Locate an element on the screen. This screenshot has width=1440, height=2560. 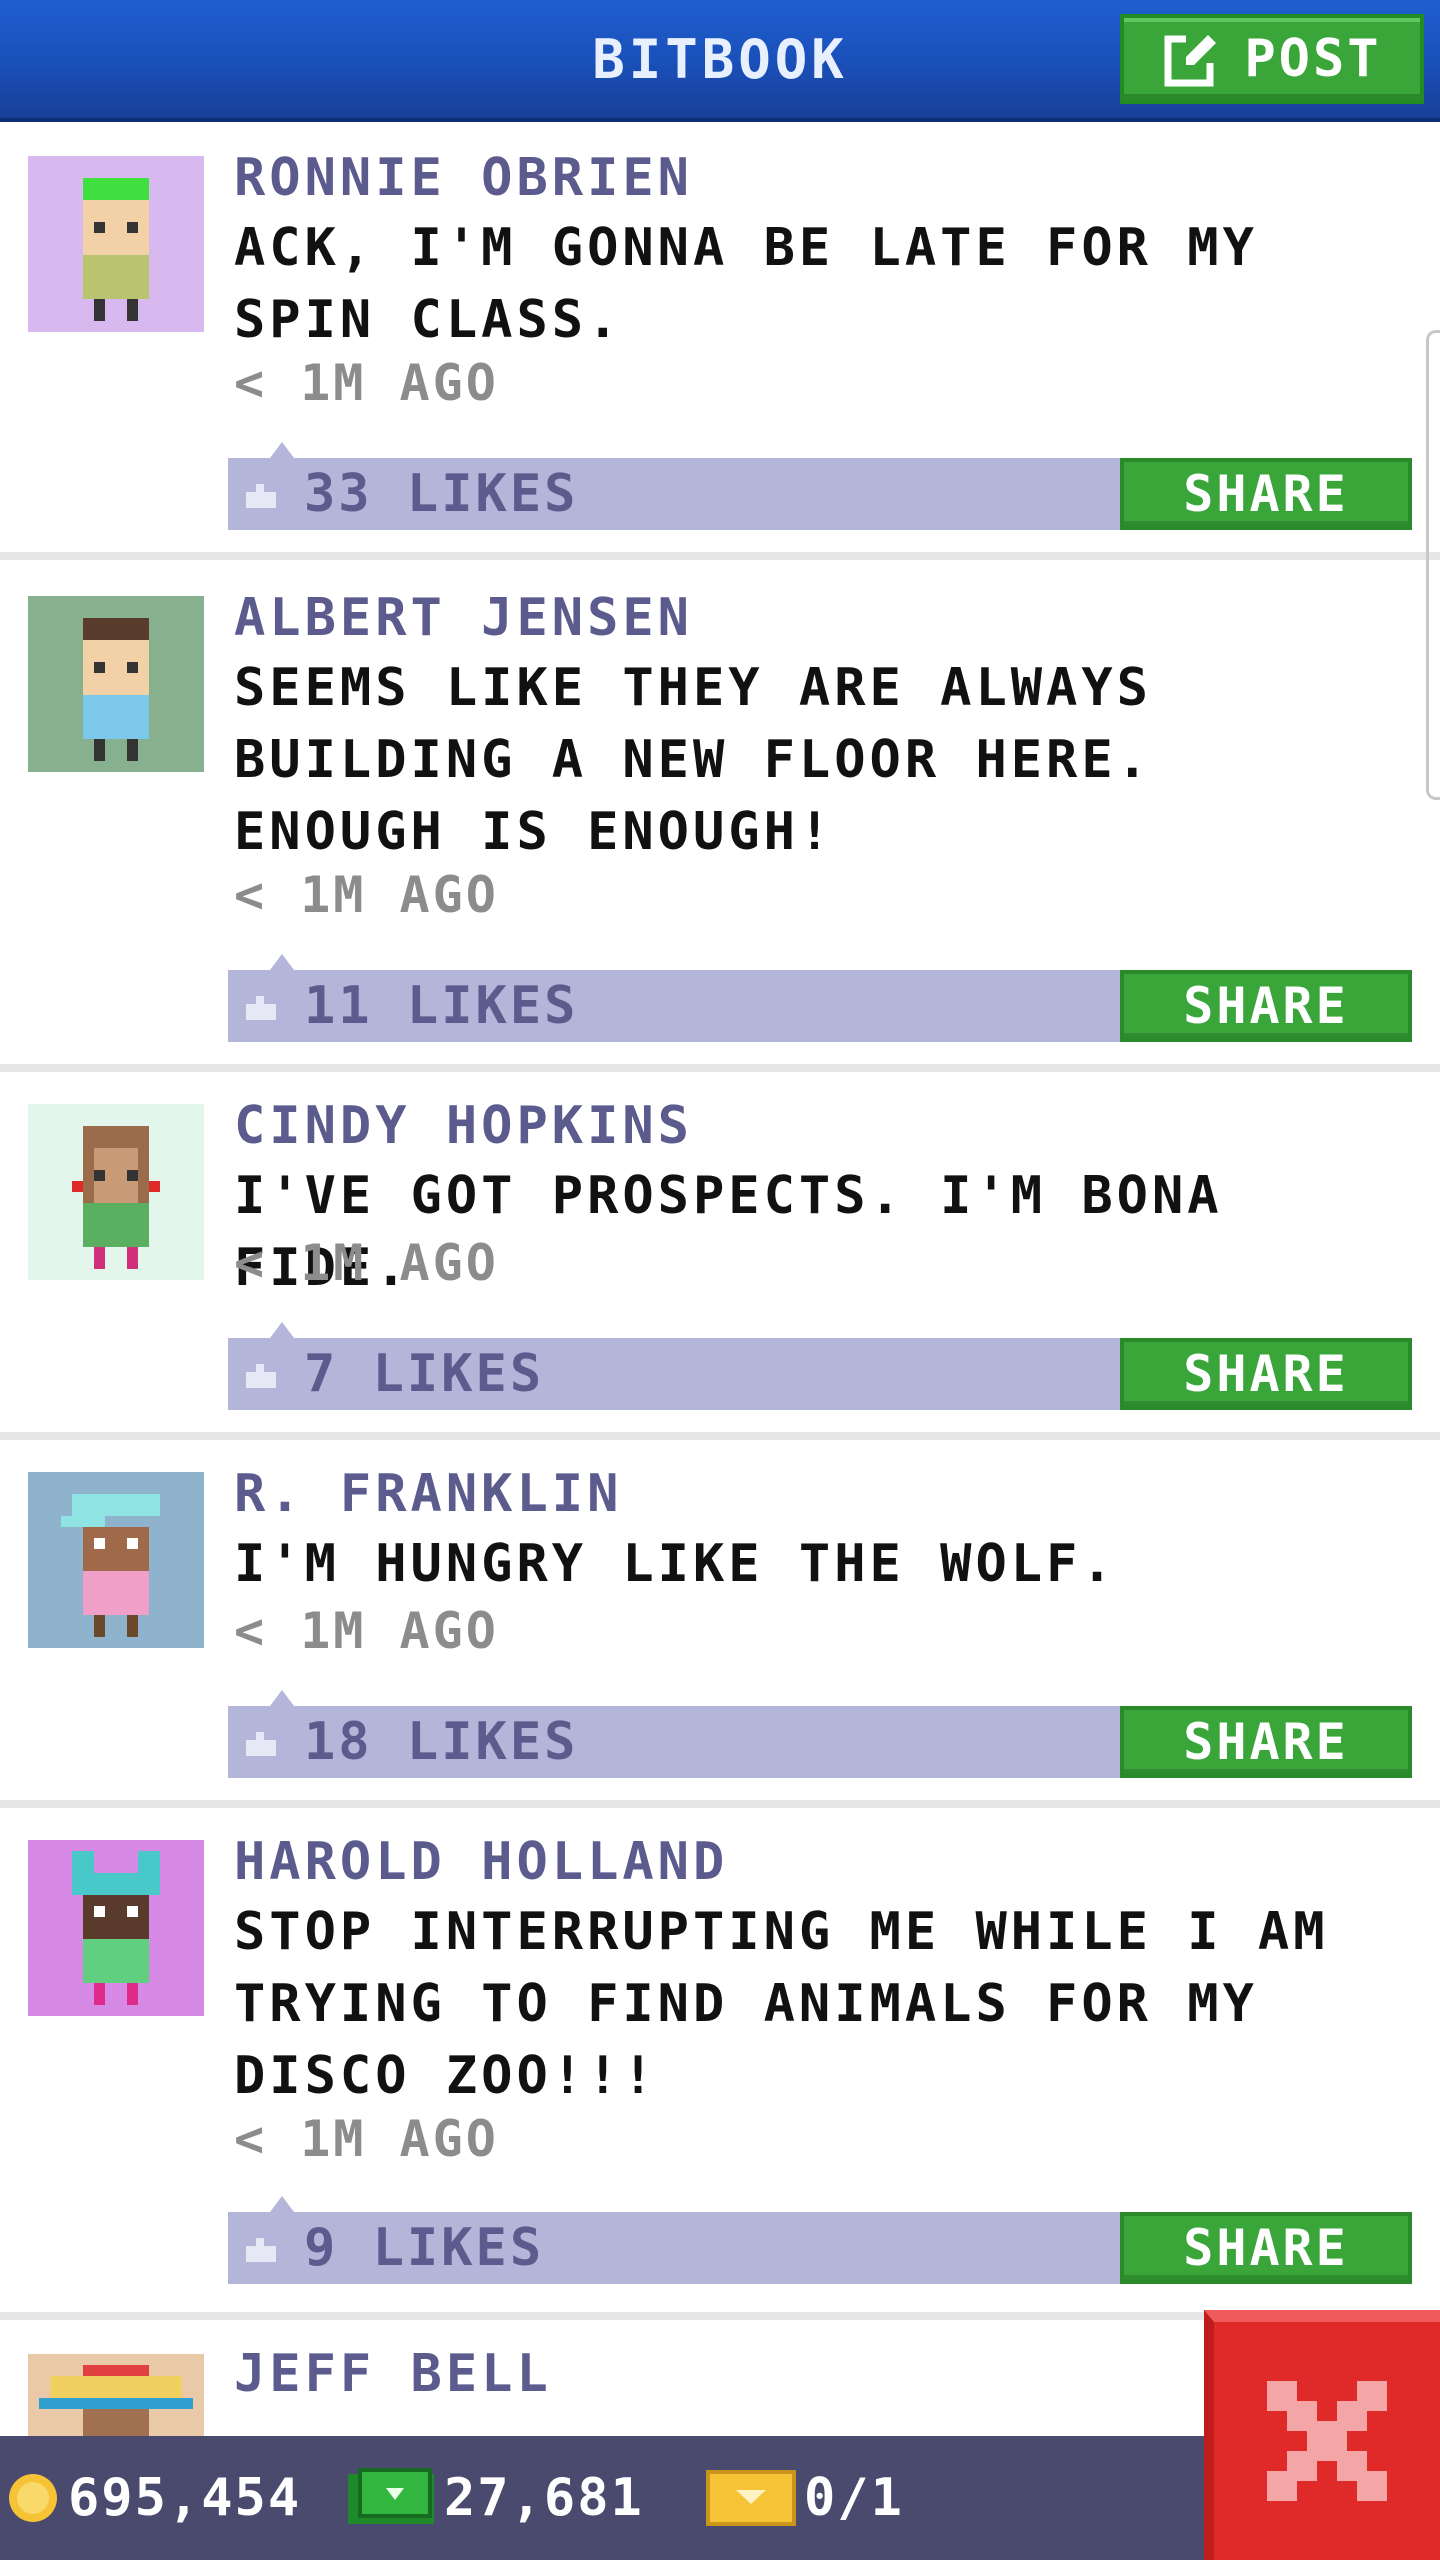
likes-count: 7 LIKES is located at coordinates (424, 1374).